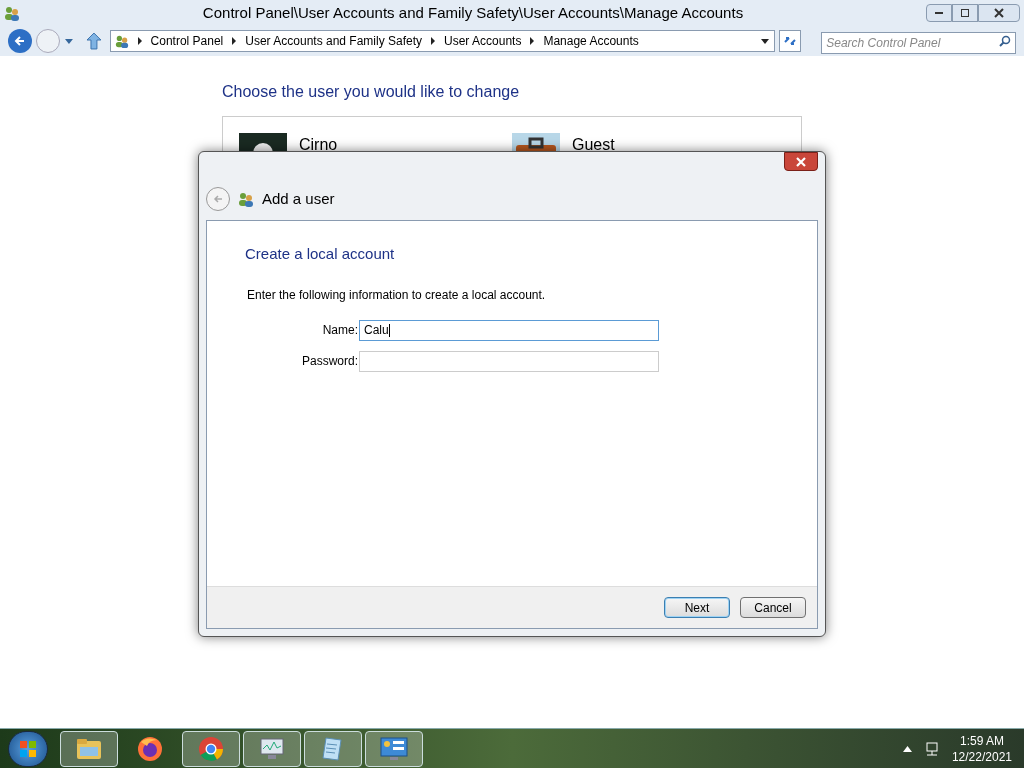 The height and width of the screenshot is (768, 1024). Describe the element at coordinates (298, 198) in the screenshot. I see `dialog-title: Add a user` at that location.